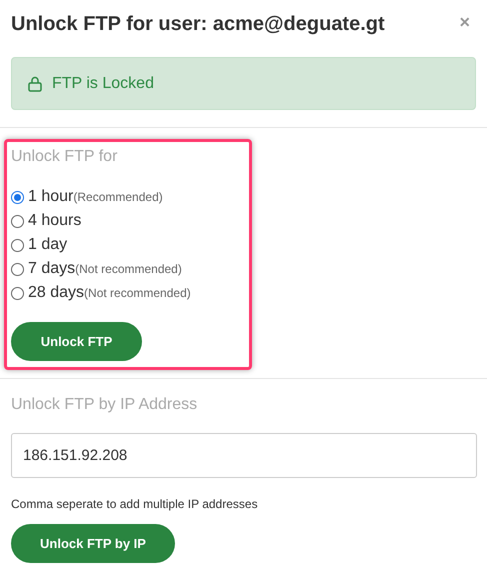 The height and width of the screenshot is (570, 487). I want to click on ip-address-field: 186.151.92.208, so click(244, 455).